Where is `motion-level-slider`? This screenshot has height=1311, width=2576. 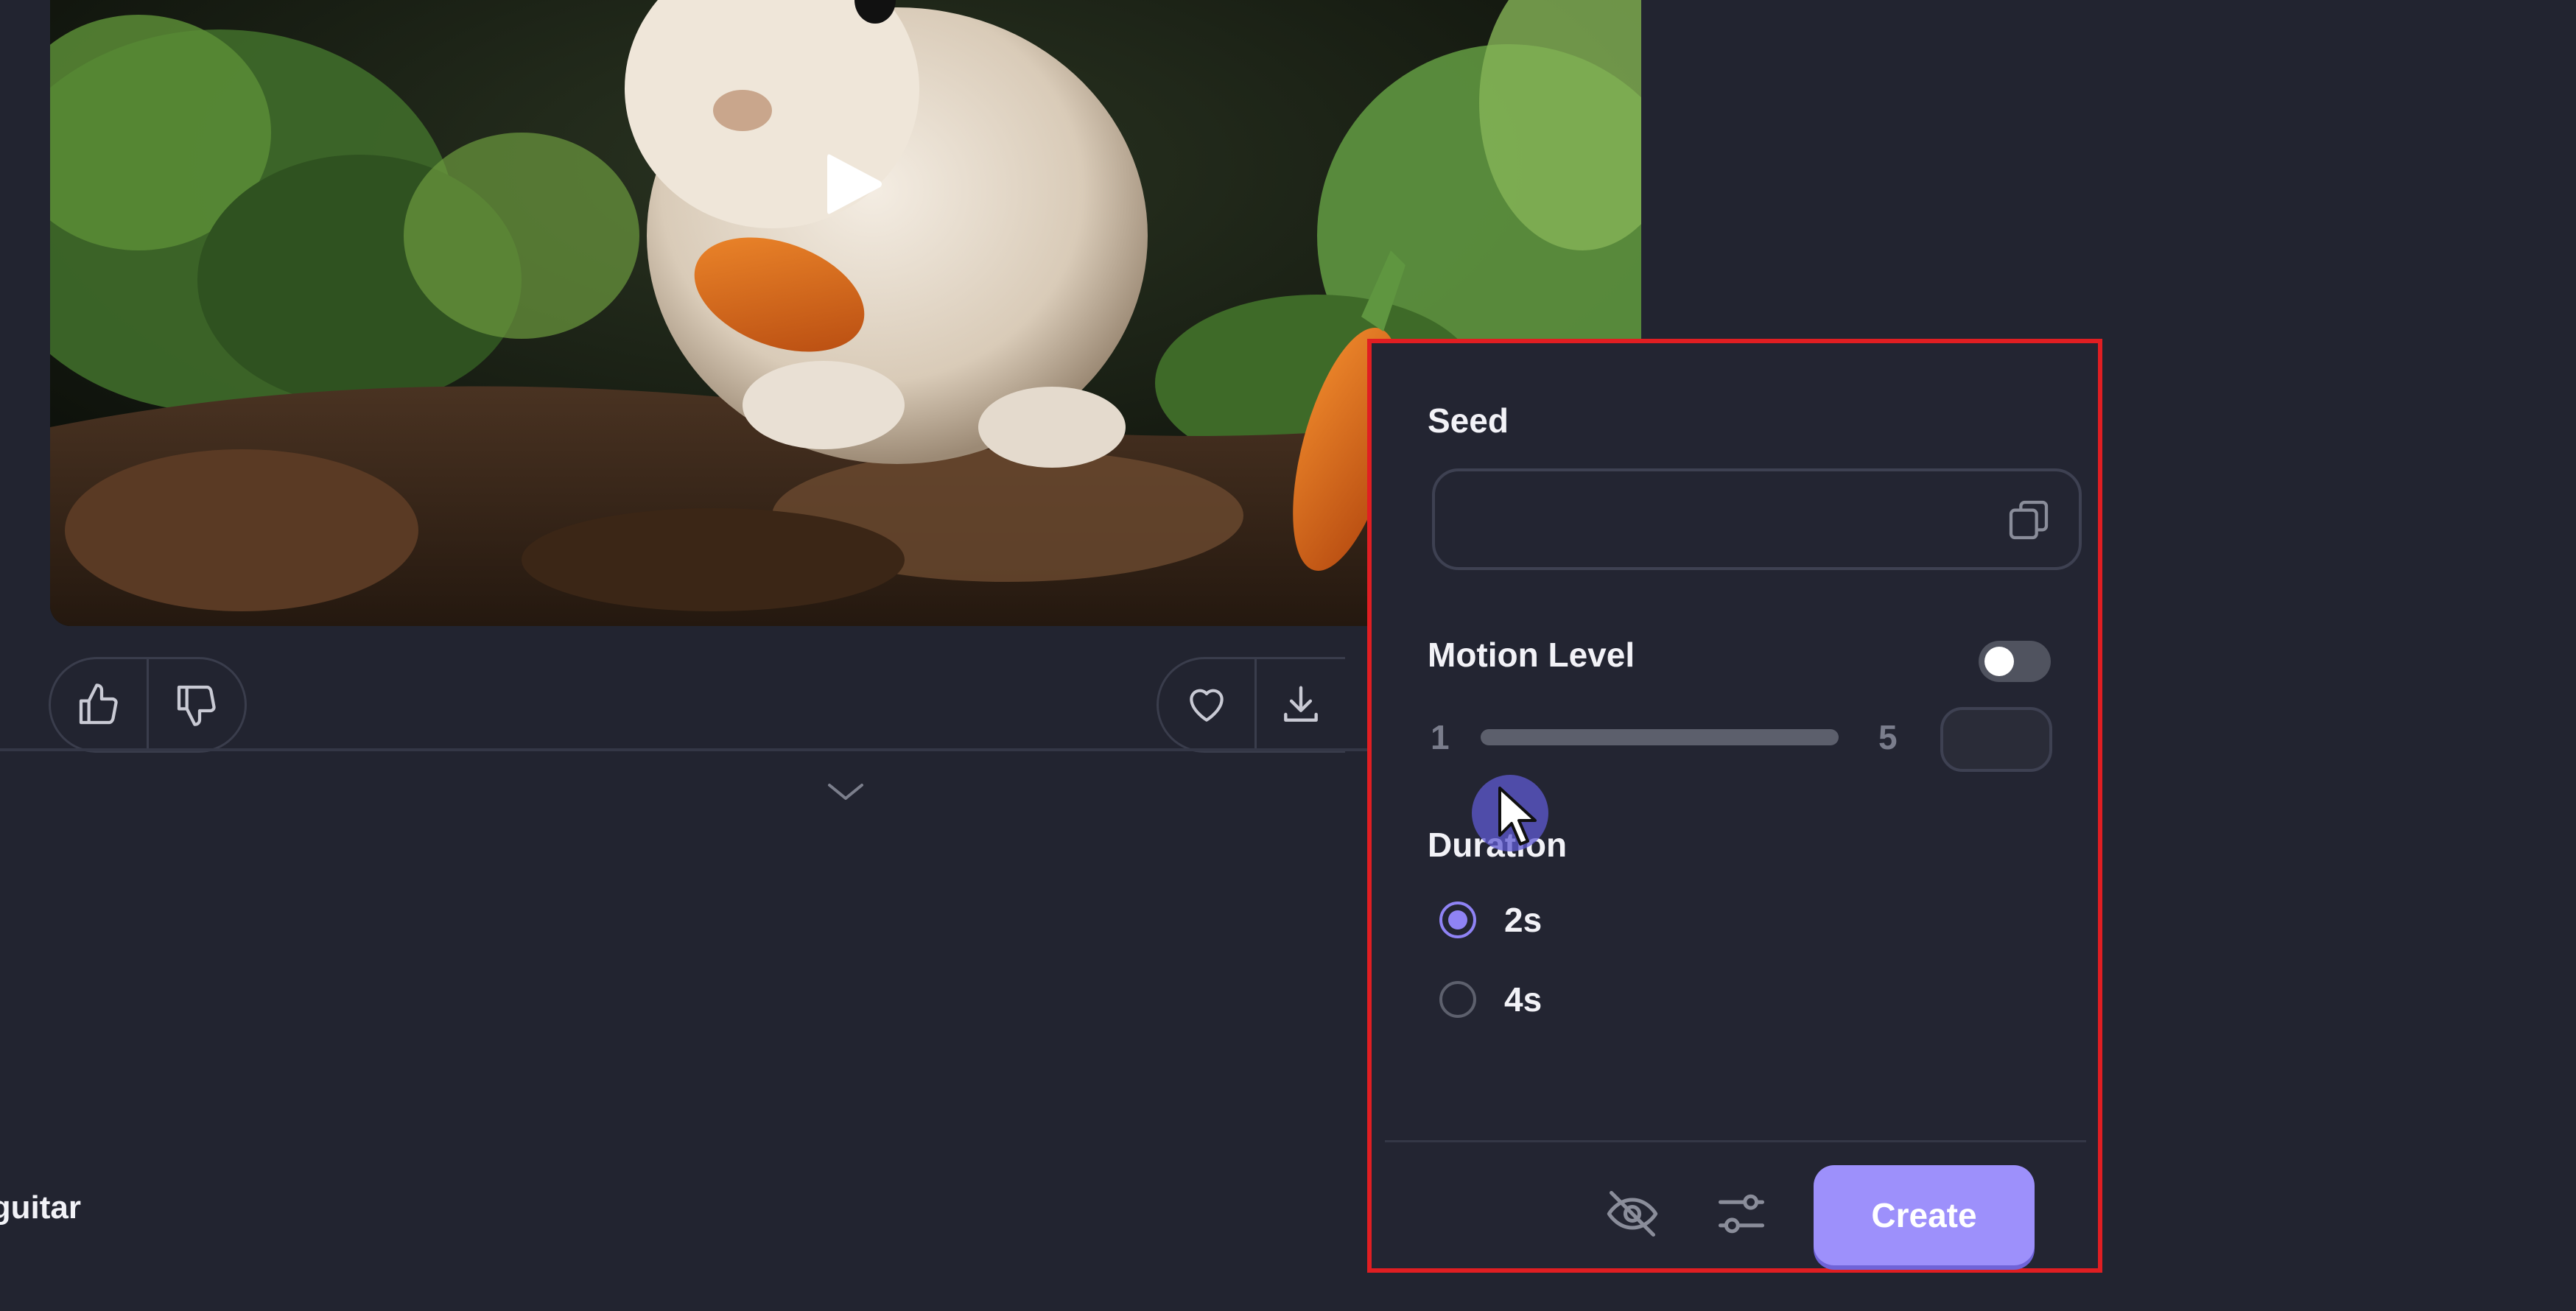
motion-level-slider is located at coordinates (1660, 737).